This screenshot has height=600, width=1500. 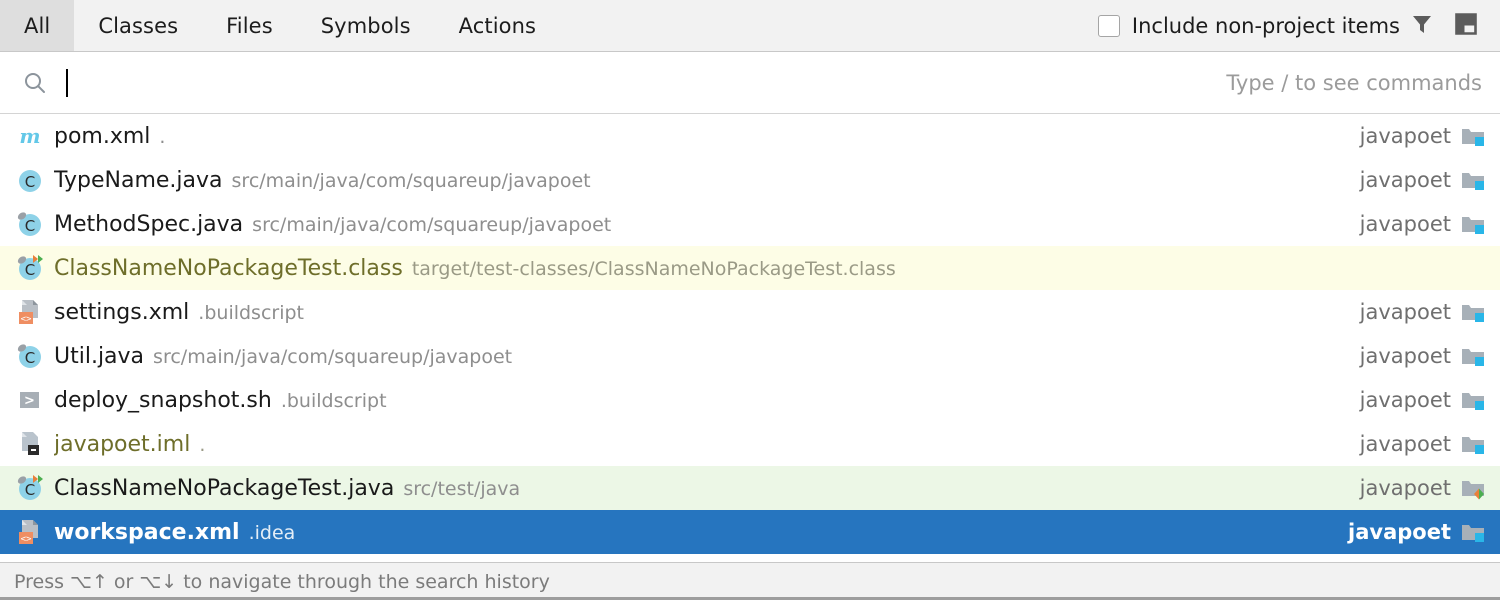 What do you see at coordinates (122, 312) in the screenshot?
I see `result-name: settings.xml` at bounding box center [122, 312].